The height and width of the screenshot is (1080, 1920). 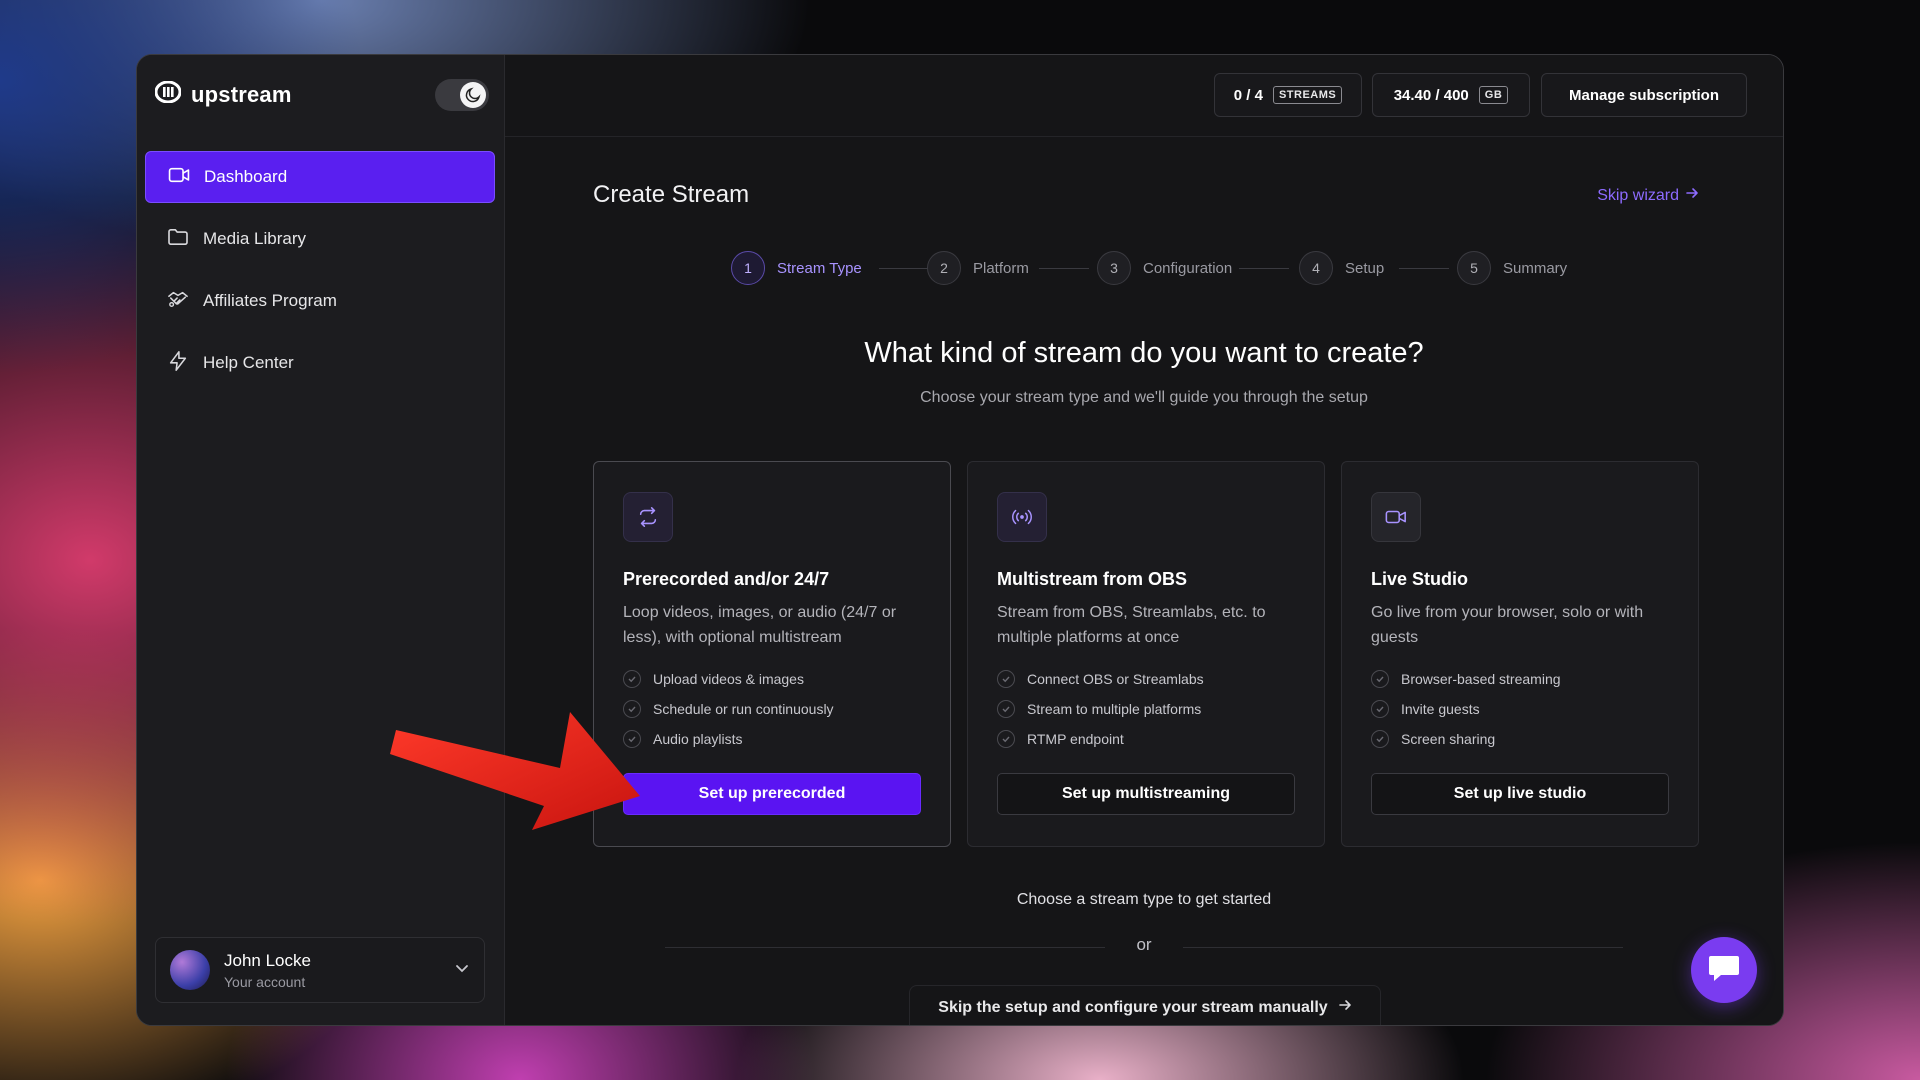 What do you see at coordinates (671, 194) in the screenshot?
I see `page-title: Create Stream` at bounding box center [671, 194].